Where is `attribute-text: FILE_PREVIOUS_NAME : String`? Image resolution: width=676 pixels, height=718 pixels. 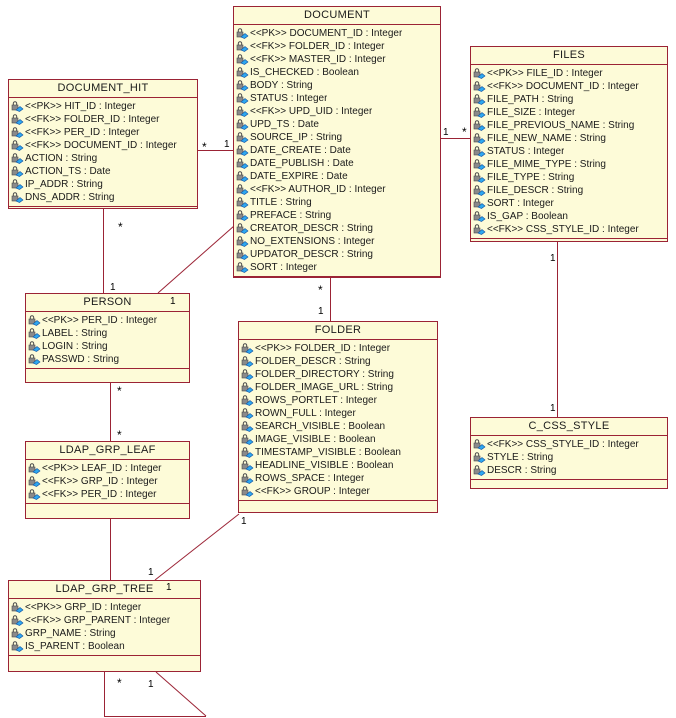 attribute-text: FILE_PREVIOUS_NAME : String is located at coordinates (561, 125).